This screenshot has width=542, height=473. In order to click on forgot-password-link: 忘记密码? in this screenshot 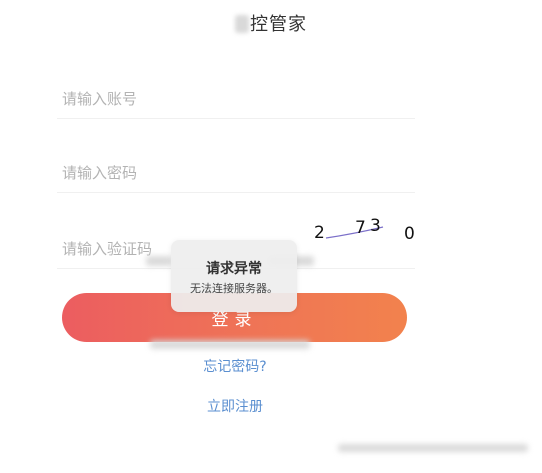, I will do `click(235, 366)`.